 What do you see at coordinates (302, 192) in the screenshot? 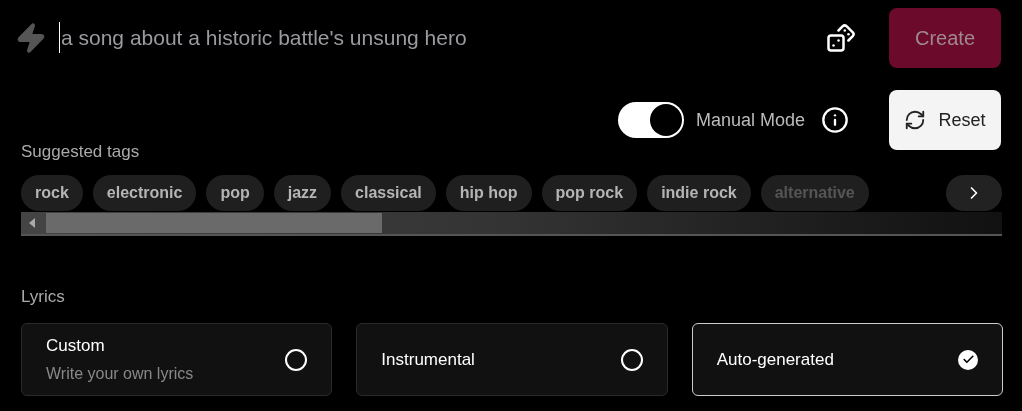
I see `tag-chip: jazz` at bounding box center [302, 192].